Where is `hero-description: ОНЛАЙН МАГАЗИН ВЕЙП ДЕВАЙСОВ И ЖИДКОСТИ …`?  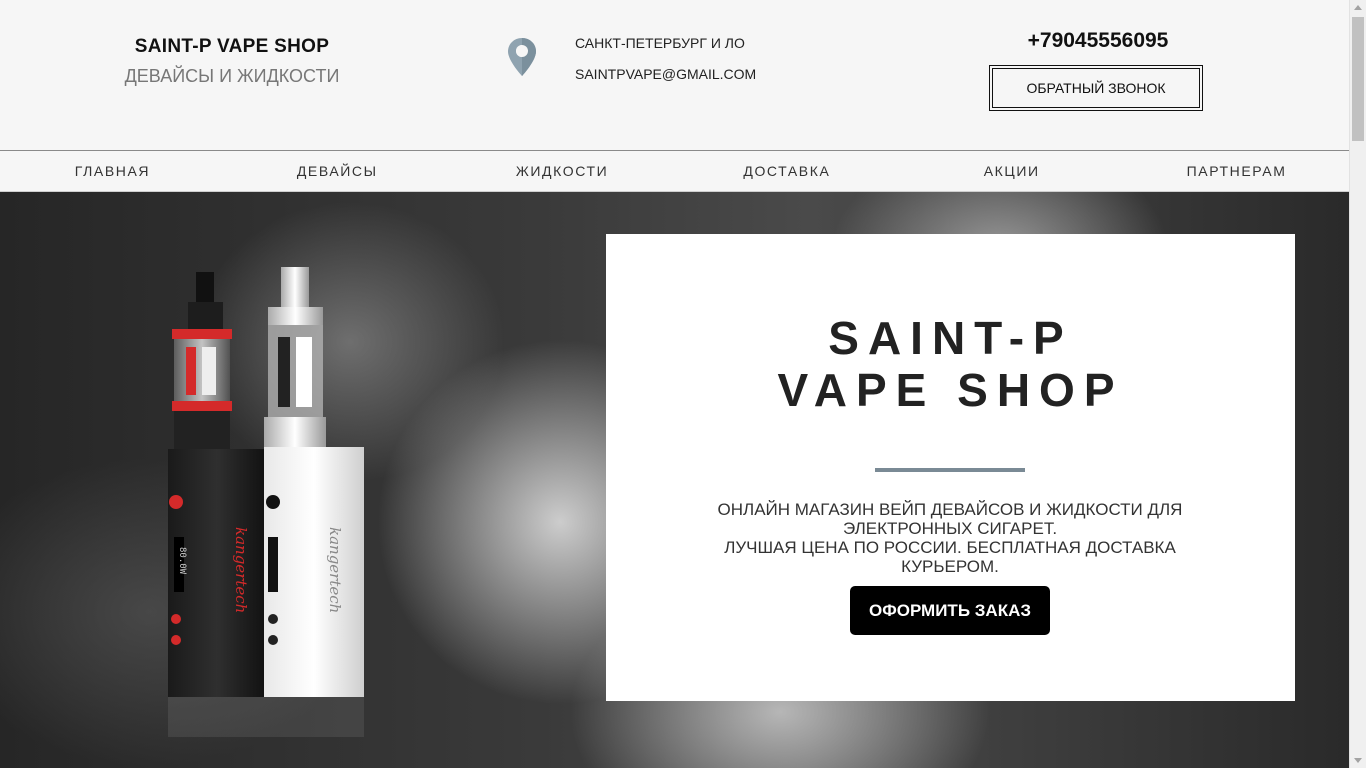 hero-description: ОНЛАЙН МАГАЗИН ВЕЙП ДЕВАЙСОВ И ЖИДКОСТИ … is located at coordinates (950, 538).